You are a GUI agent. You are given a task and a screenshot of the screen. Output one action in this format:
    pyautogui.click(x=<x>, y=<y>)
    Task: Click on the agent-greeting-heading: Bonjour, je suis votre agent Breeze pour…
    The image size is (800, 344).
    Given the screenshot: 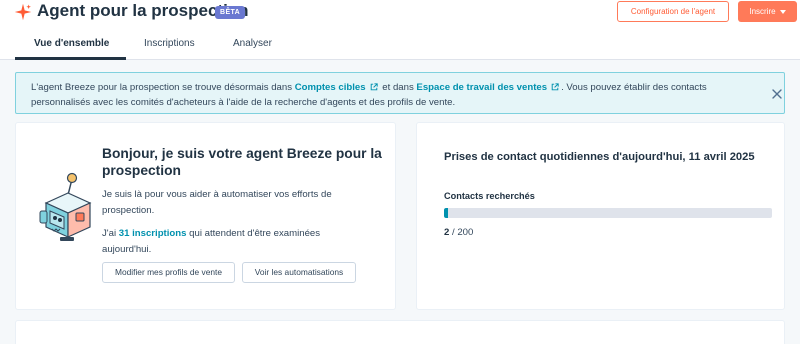 What is the action you would take?
    pyautogui.click(x=242, y=162)
    